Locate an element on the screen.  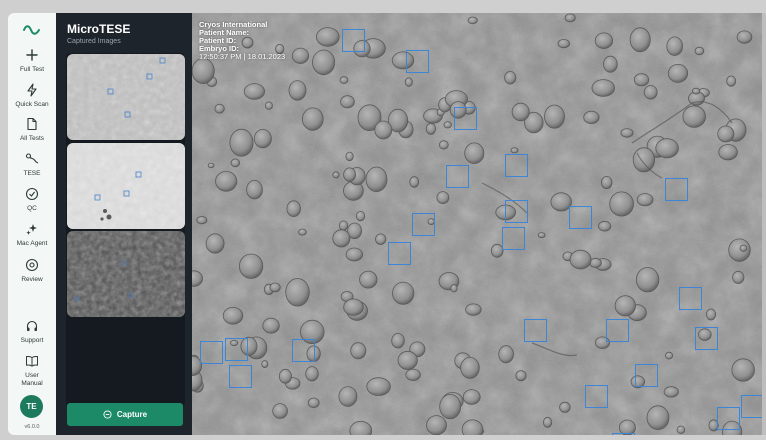
capture-button: Capture is located at coordinates (125, 414).